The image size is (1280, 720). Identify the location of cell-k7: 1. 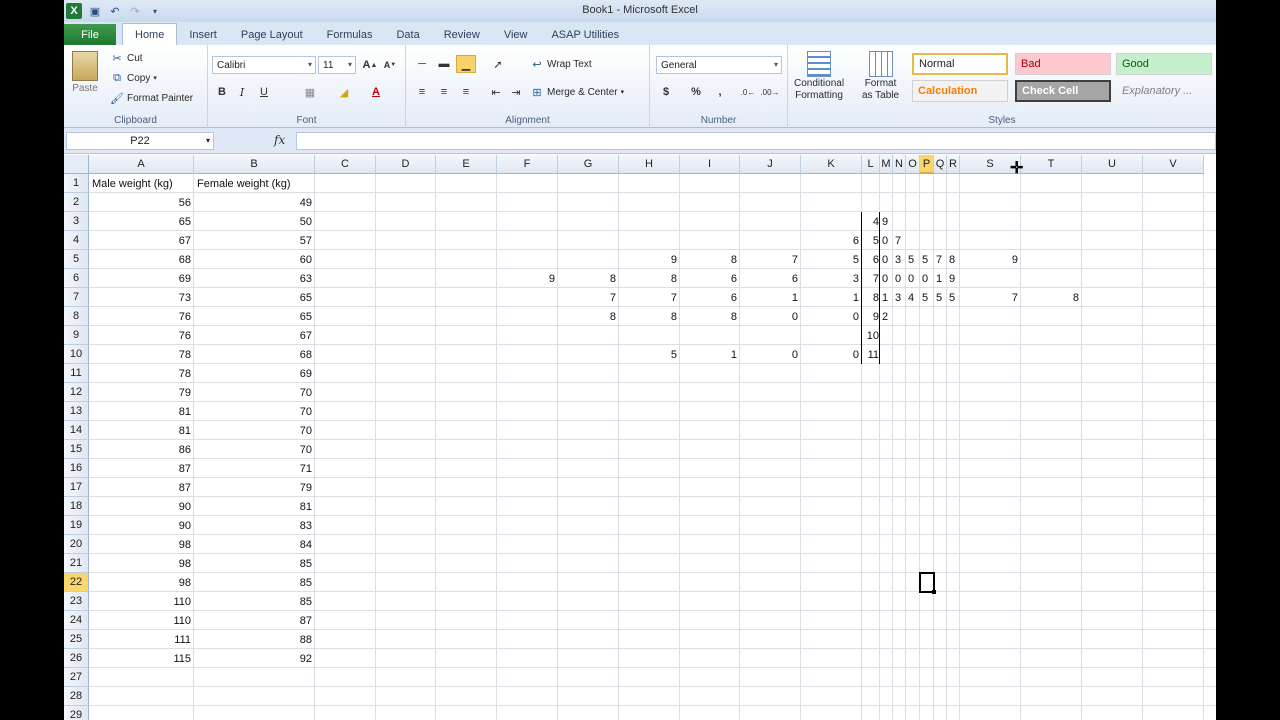
(831, 297).